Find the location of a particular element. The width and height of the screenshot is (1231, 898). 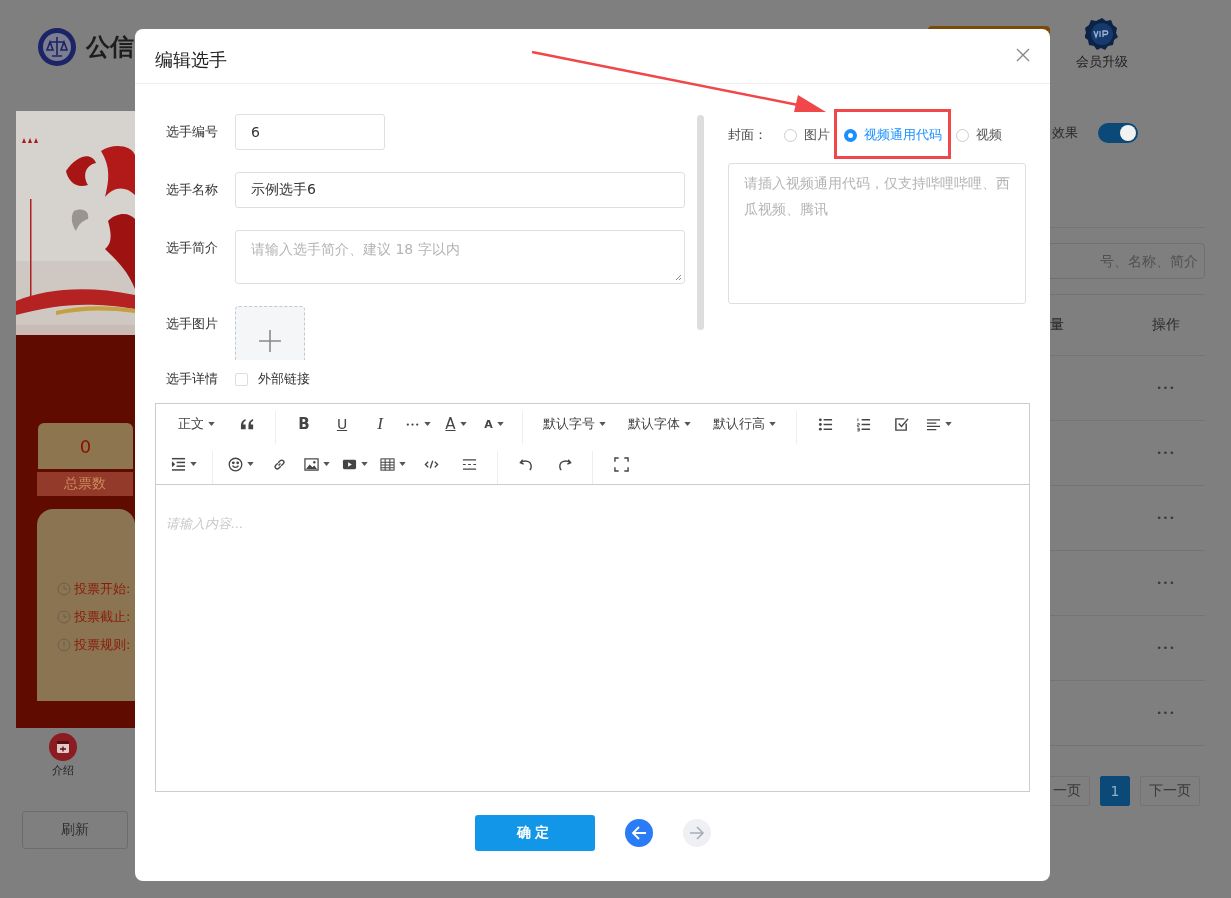

vote-count: 0 is located at coordinates (85, 446).